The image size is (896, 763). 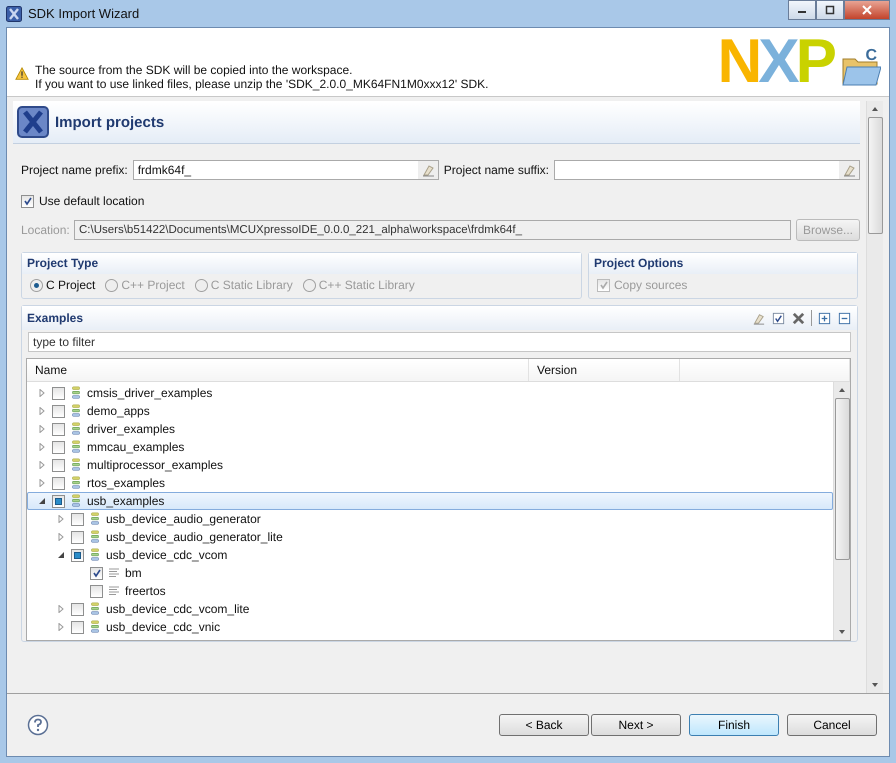 What do you see at coordinates (430, 573) in the screenshot?
I see `tree-row: bm` at bounding box center [430, 573].